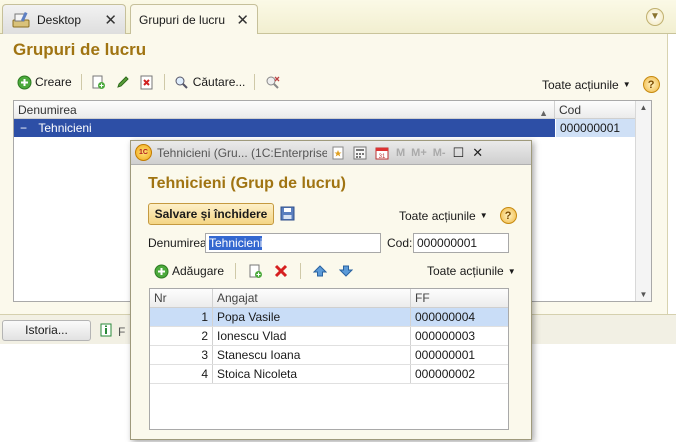  I want to click on arrow-up-icon, so click(320, 271).